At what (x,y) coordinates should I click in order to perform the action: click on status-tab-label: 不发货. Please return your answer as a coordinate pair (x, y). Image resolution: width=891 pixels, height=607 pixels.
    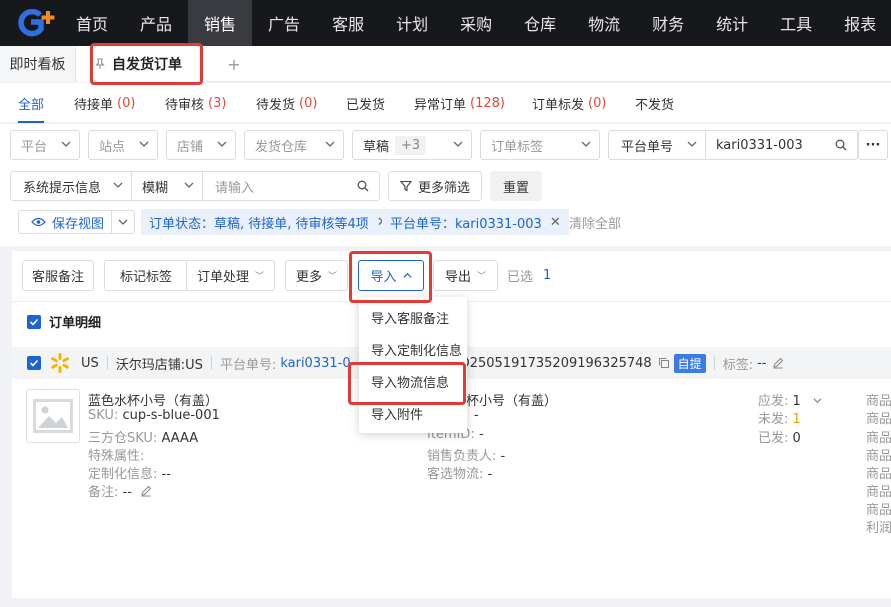
    Looking at the image, I should click on (655, 105).